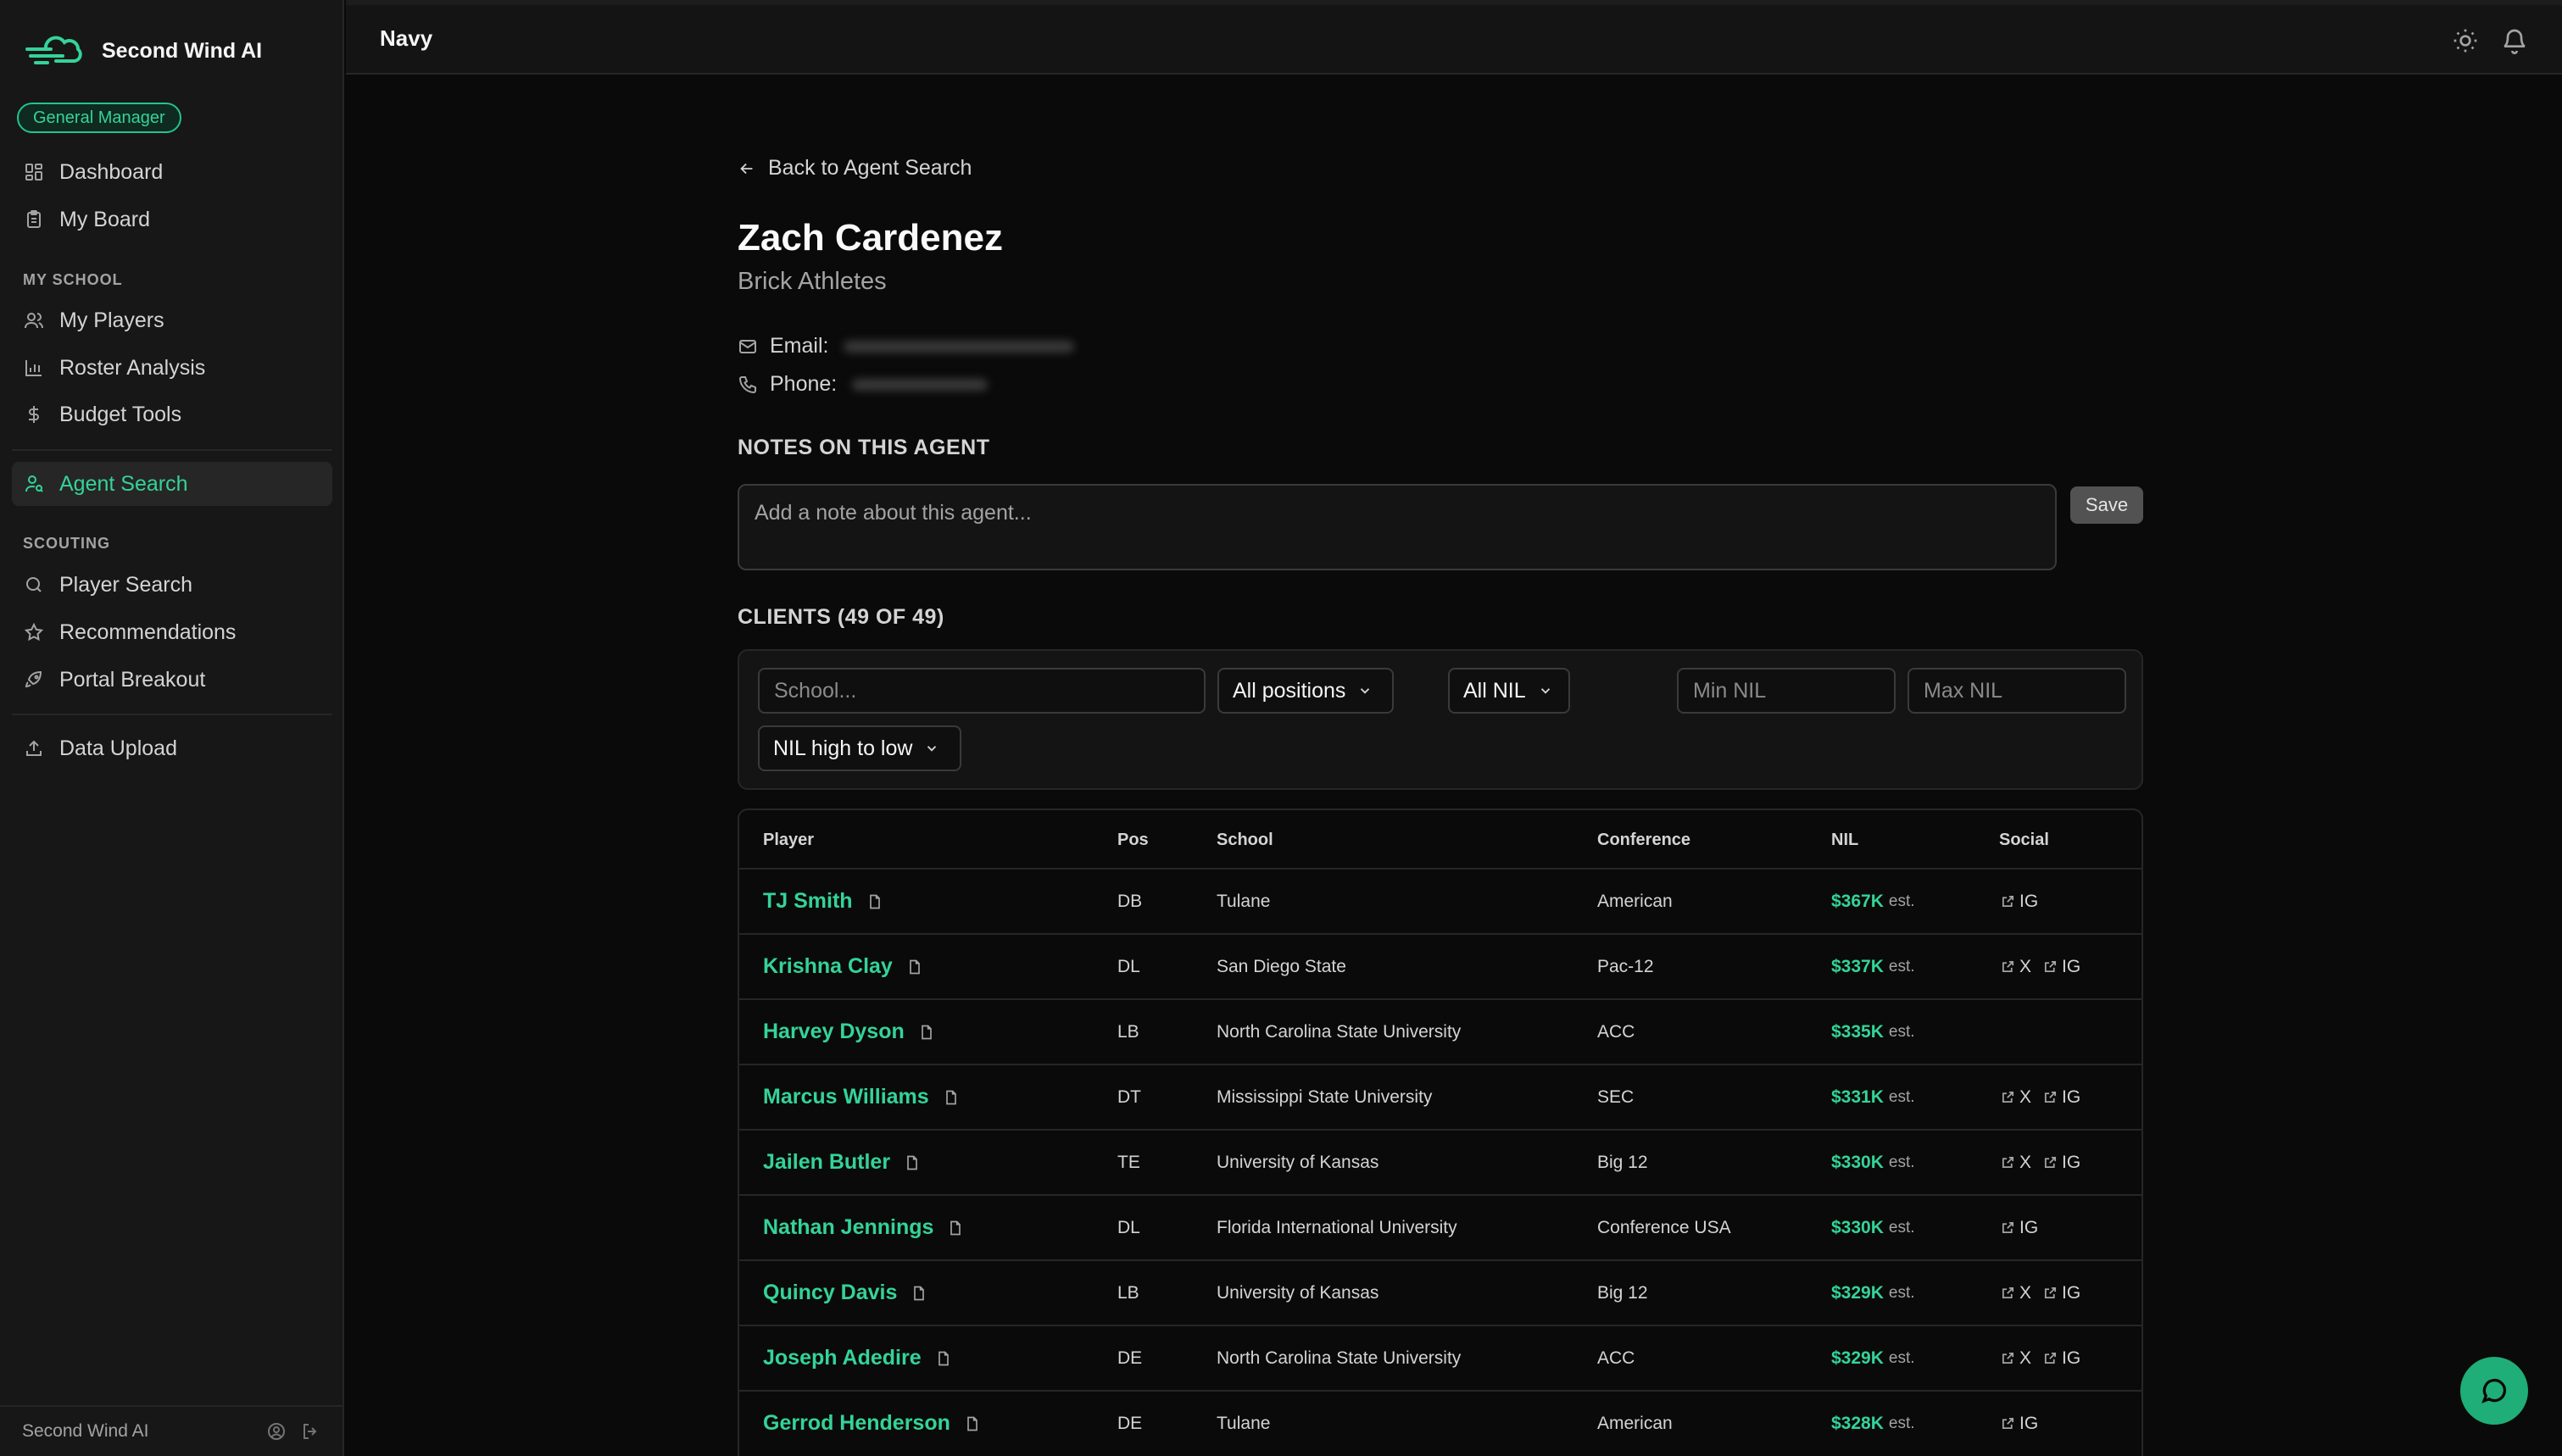 Image resolution: width=2562 pixels, height=1456 pixels. Describe the element at coordinates (2071, 1358) in the screenshot. I see `ig-label: IG` at that location.